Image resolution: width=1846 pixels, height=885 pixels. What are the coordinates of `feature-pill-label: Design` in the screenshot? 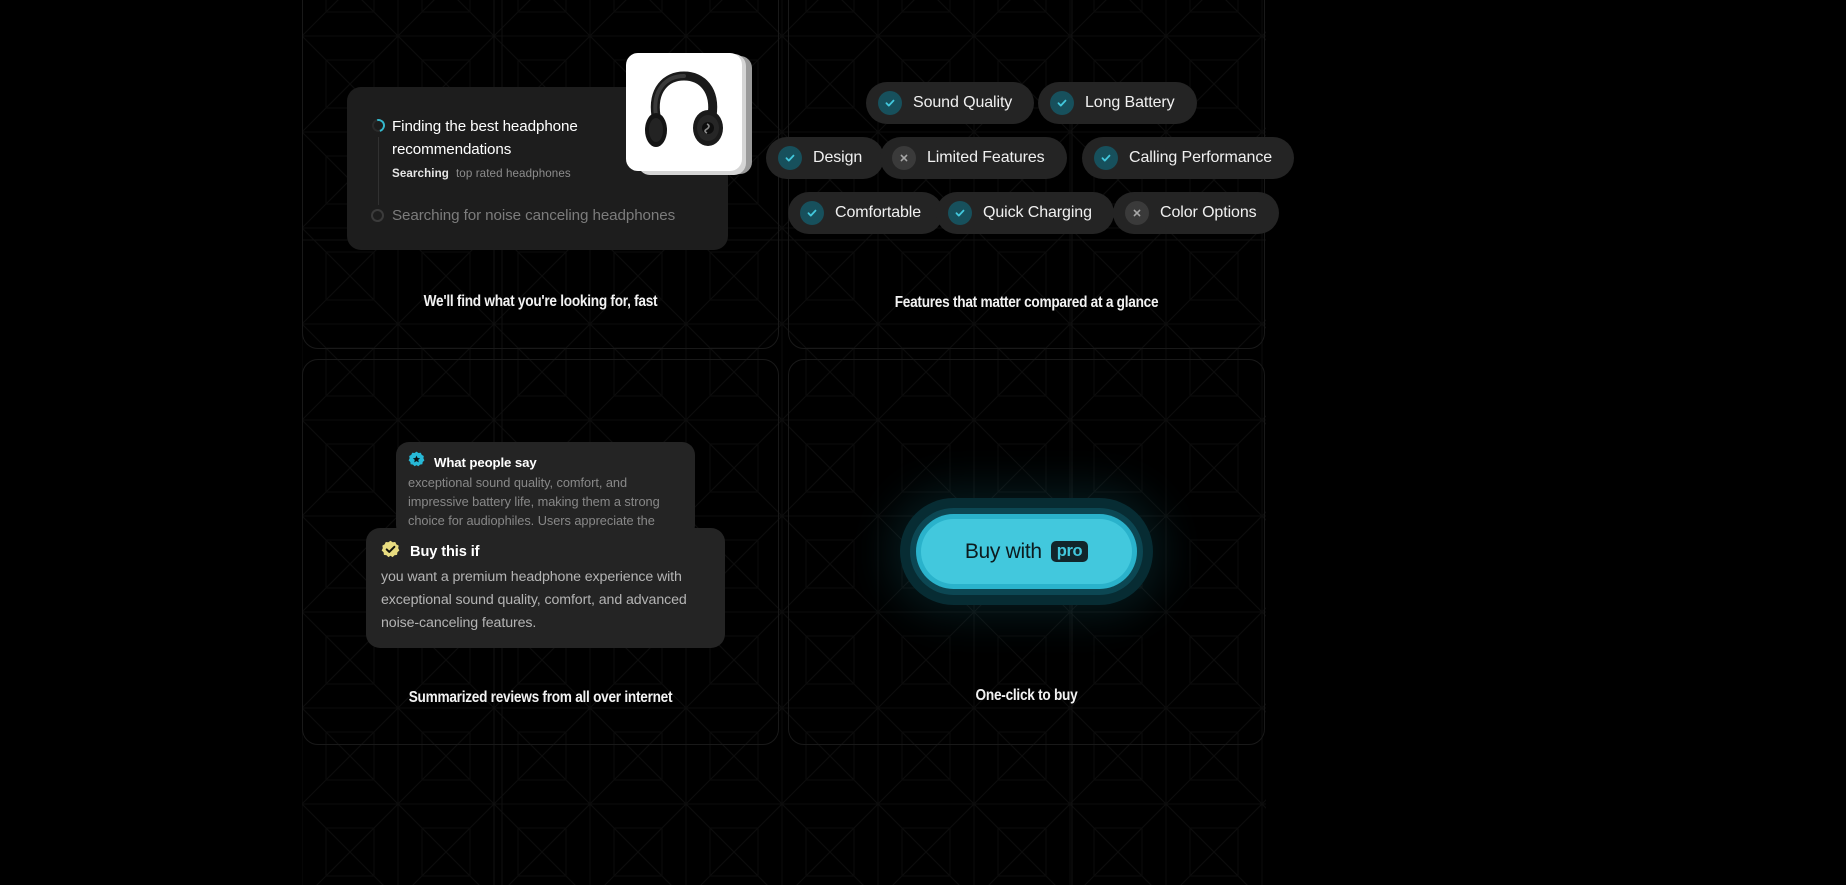 It's located at (838, 157).